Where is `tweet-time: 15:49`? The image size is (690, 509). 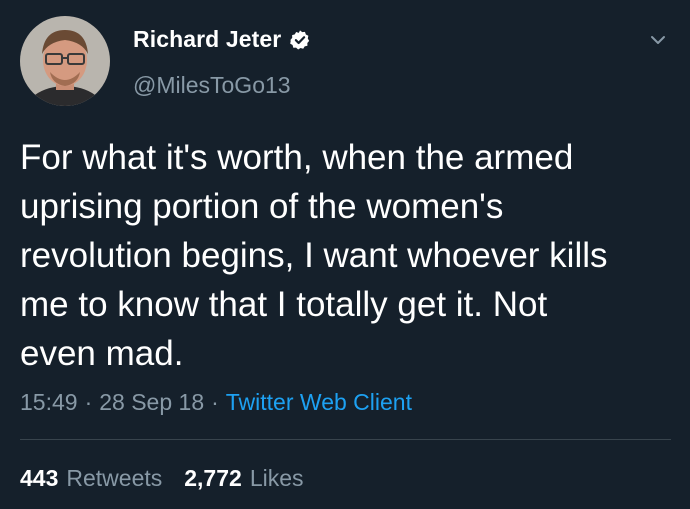
tweet-time: 15:49 is located at coordinates (49, 402).